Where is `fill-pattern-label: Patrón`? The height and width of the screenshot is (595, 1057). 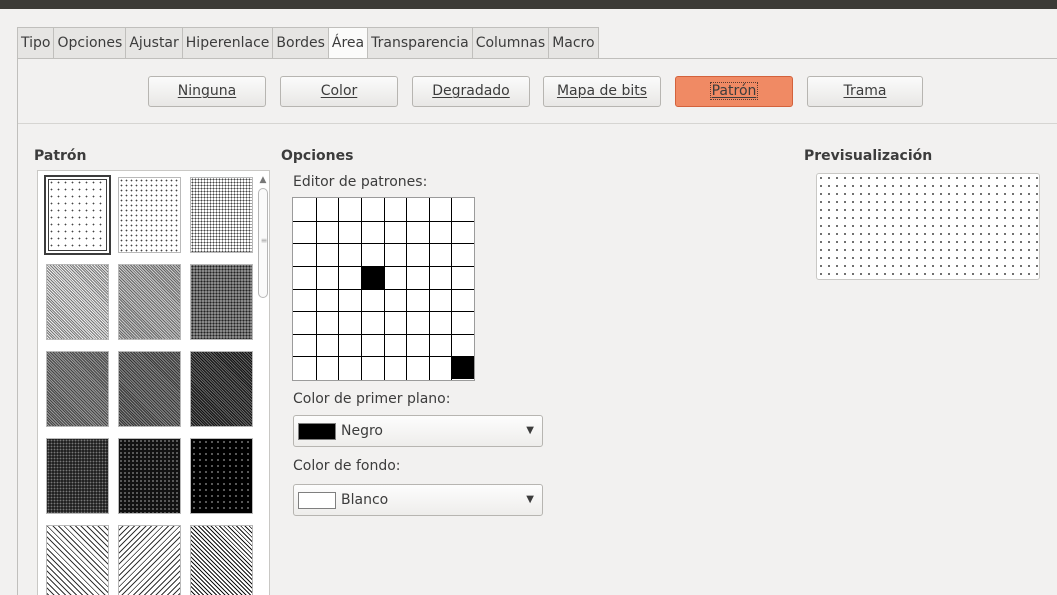
fill-pattern-label: Patrón is located at coordinates (734, 91).